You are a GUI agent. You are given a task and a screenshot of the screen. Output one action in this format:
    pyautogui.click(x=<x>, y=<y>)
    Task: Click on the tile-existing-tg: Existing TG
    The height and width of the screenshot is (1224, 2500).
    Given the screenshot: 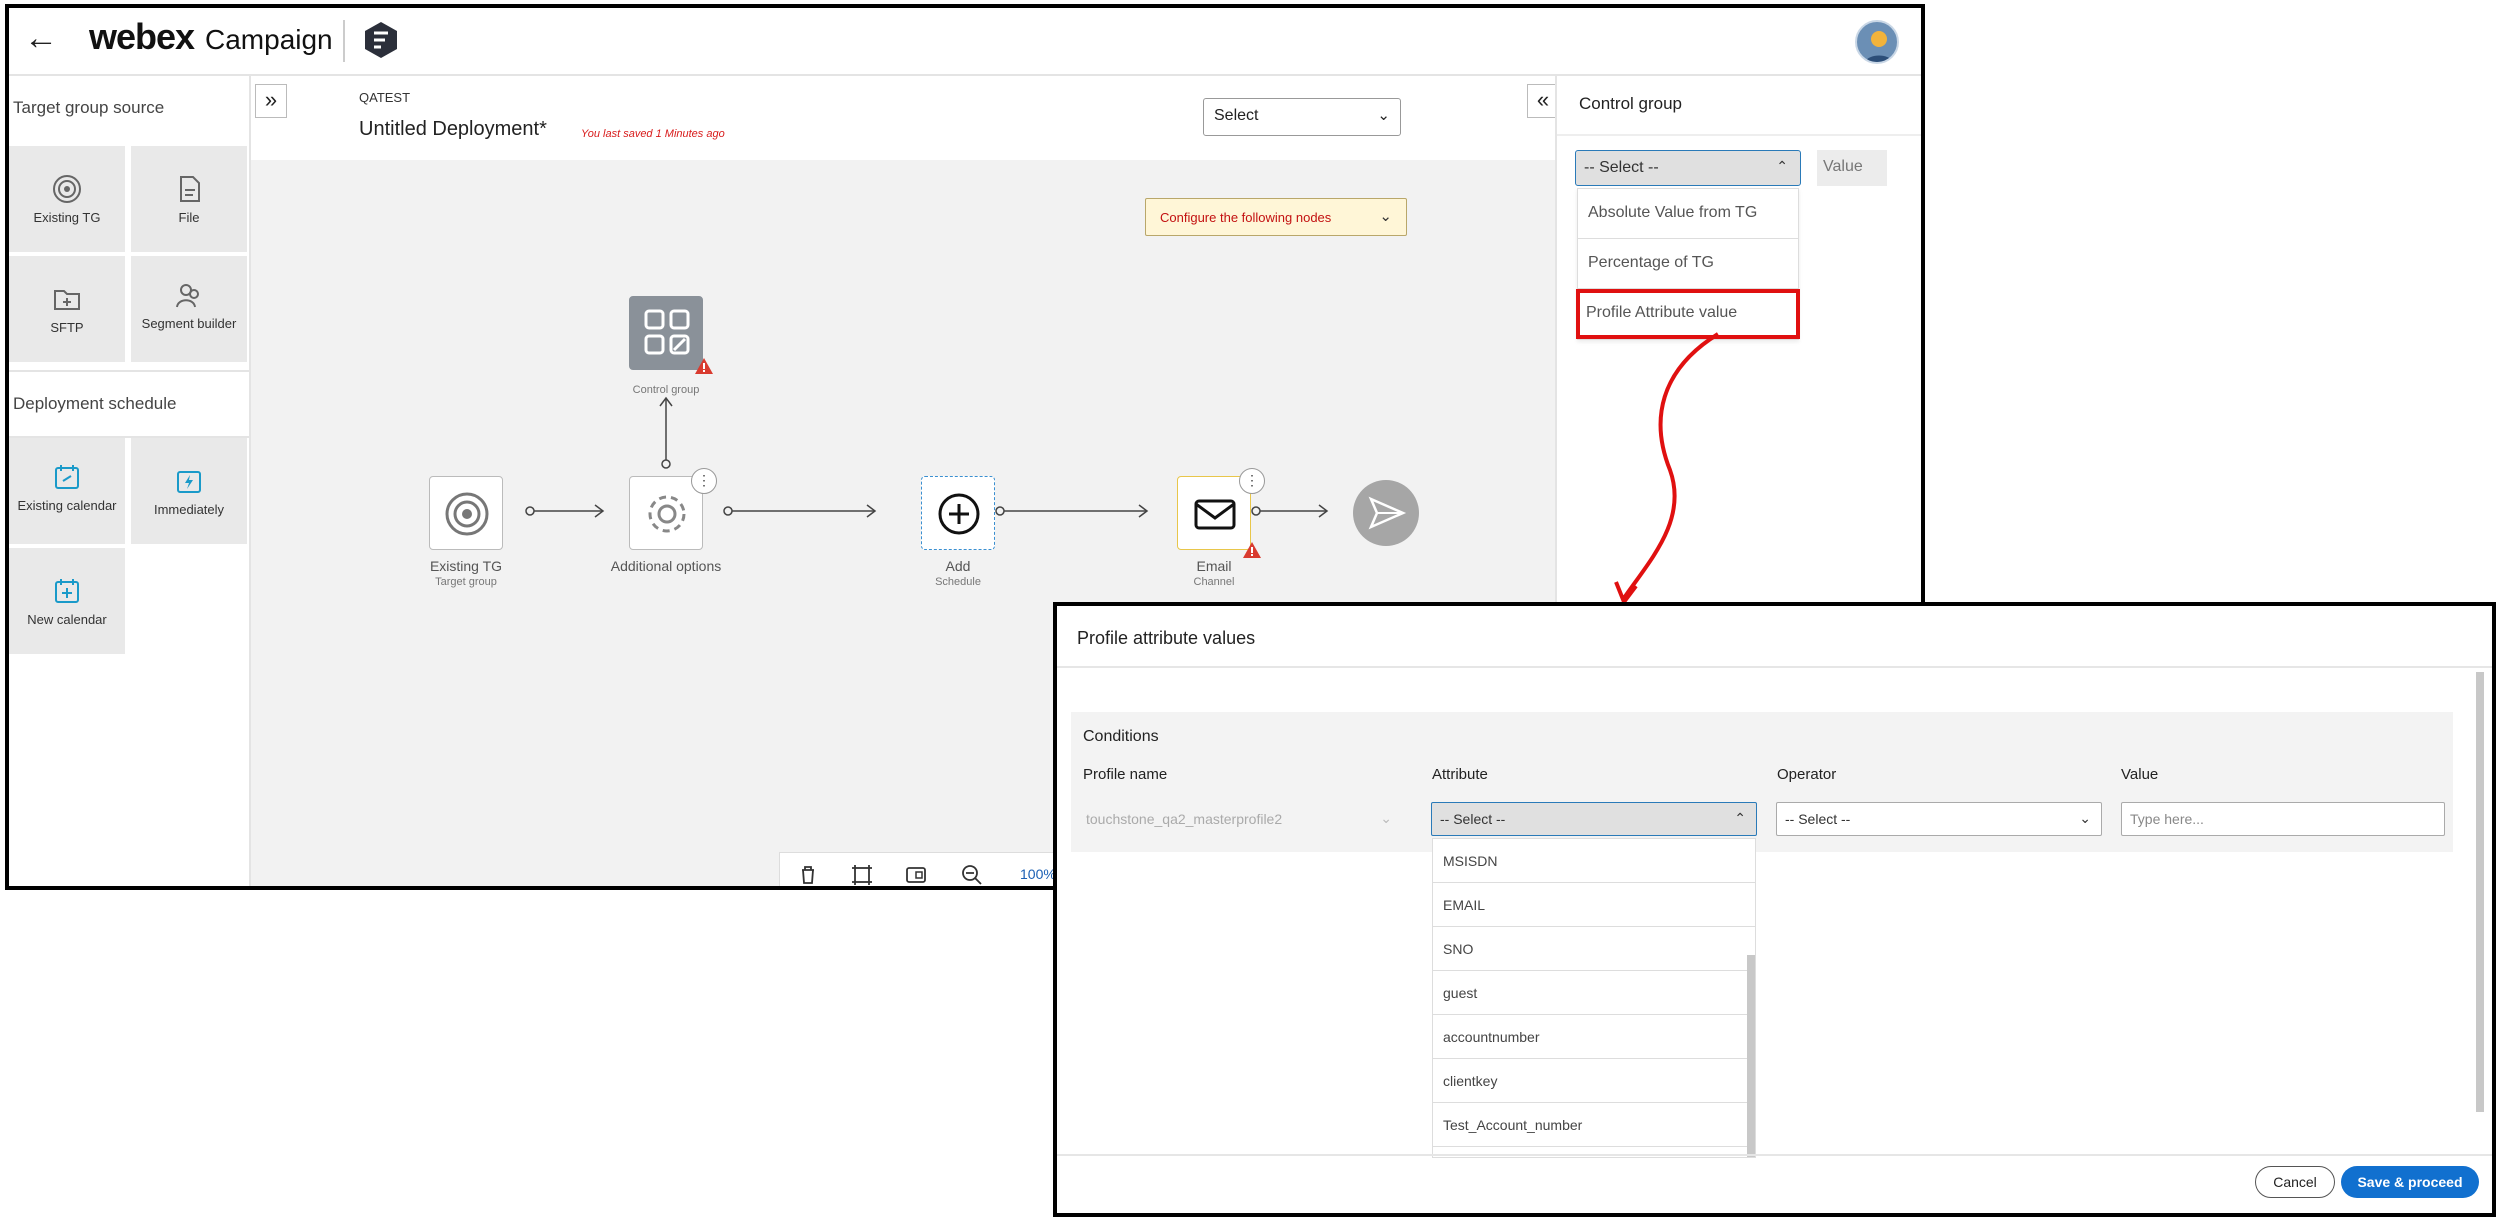 What is the action you would take?
    pyautogui.click(x=67, y=199)
    